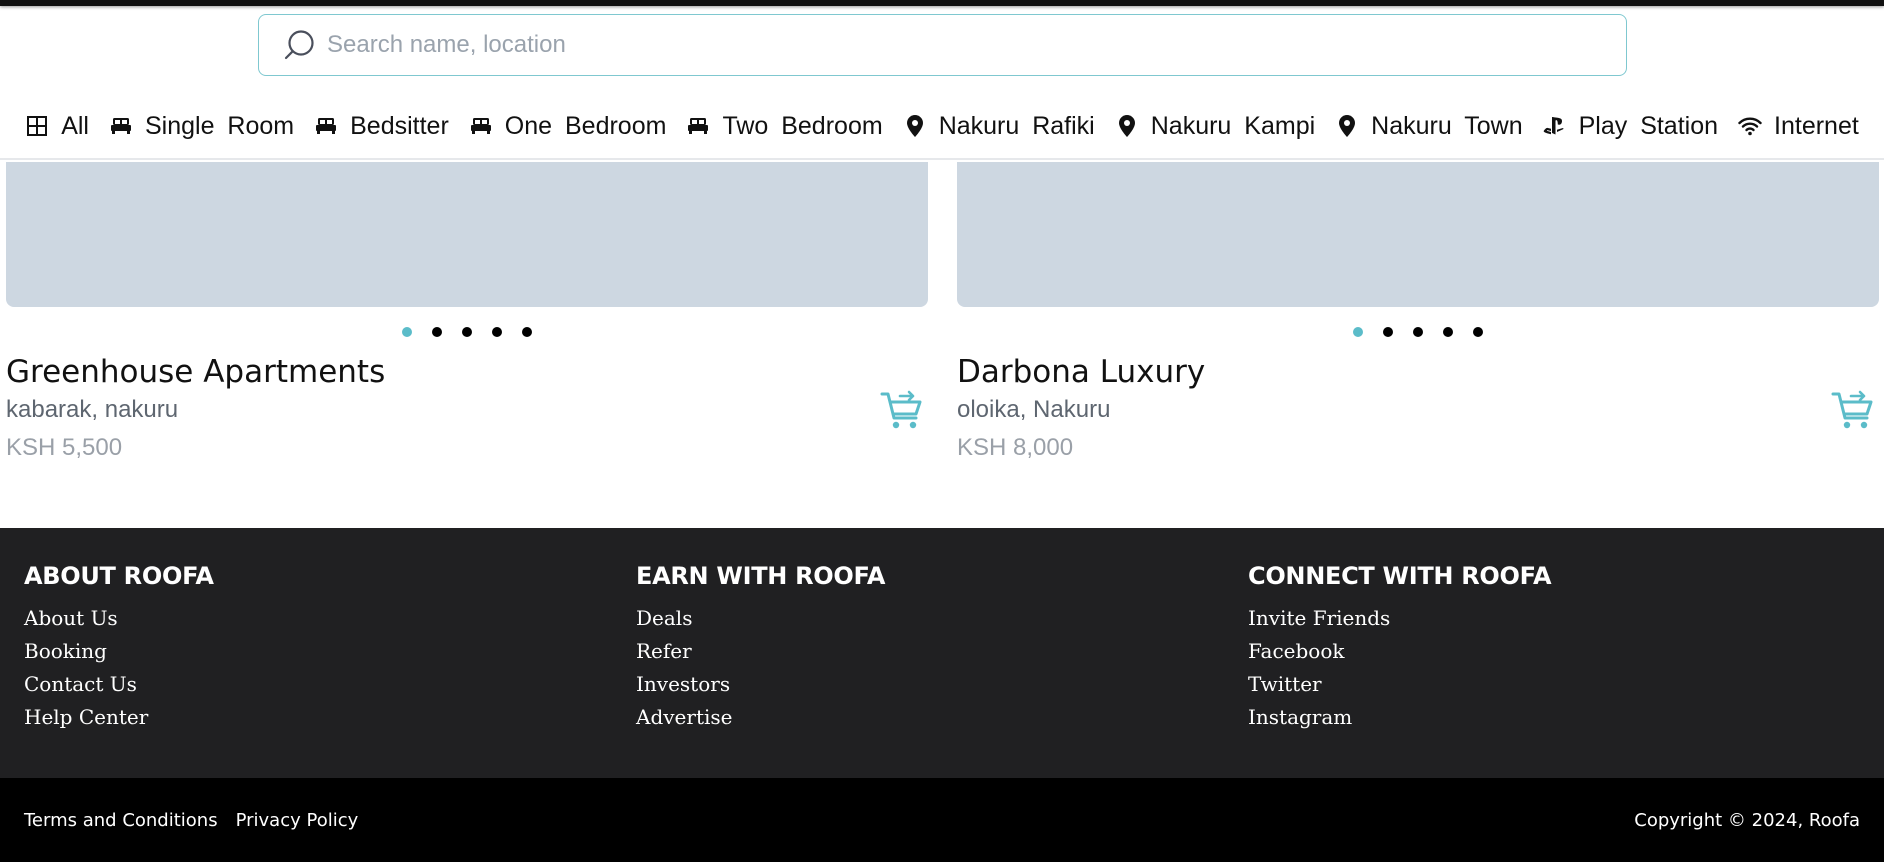 The height and width of the screenshot is (862, 1884). Describe the element at coordinates (1399, 651) in the screenshot. I see `footer-link-facebook: Facebook` at that location.